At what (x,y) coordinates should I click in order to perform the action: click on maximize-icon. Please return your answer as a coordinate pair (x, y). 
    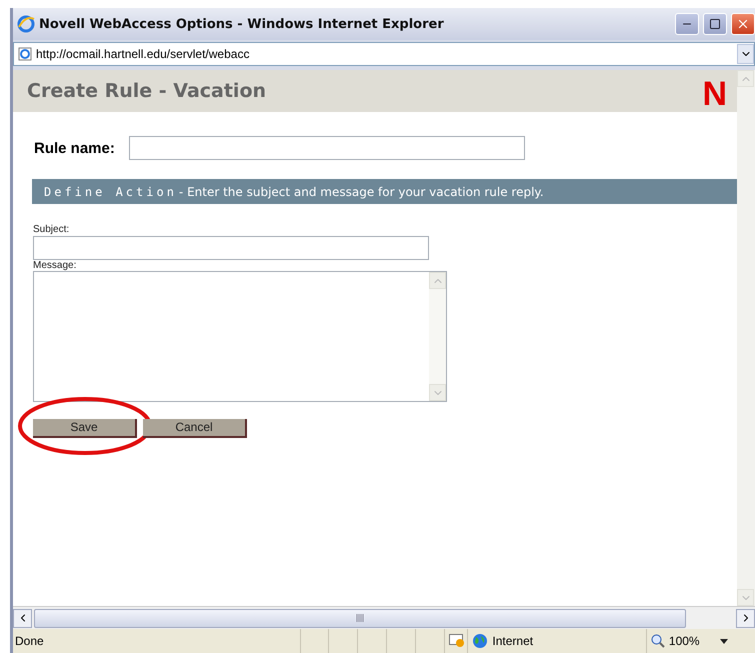
    Looking at the image, I should click on (715, 24).